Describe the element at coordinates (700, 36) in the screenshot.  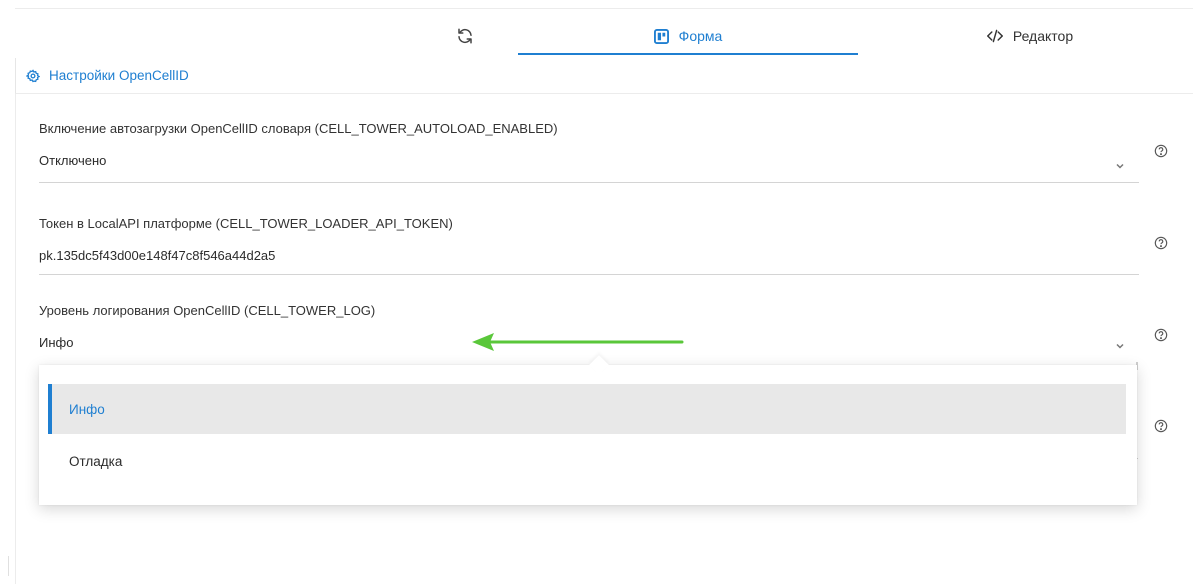
I see `tab-form-label: Форма` at that location.